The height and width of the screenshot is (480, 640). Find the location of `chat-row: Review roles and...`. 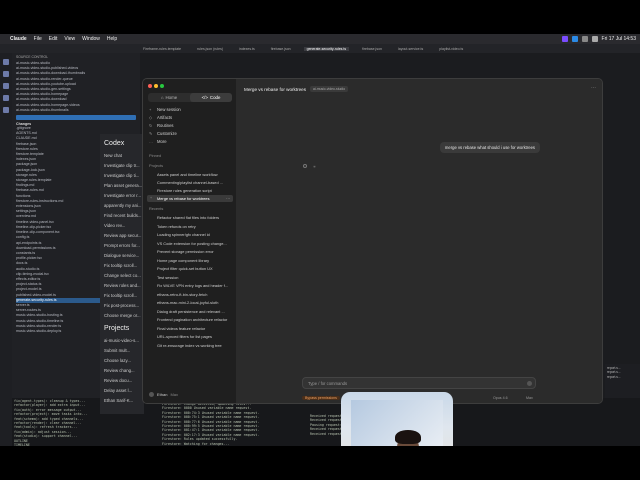

chat-row: Review roles and... is located at coordinates (122, 286).